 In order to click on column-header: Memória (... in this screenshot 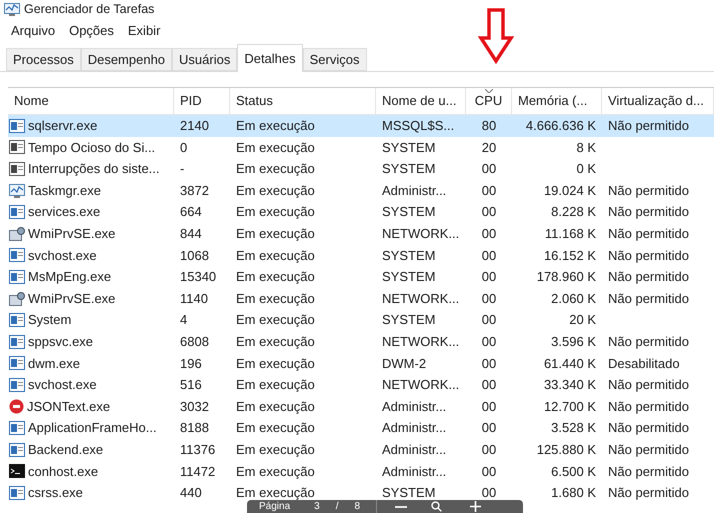, I will do `click(557, 101)`.